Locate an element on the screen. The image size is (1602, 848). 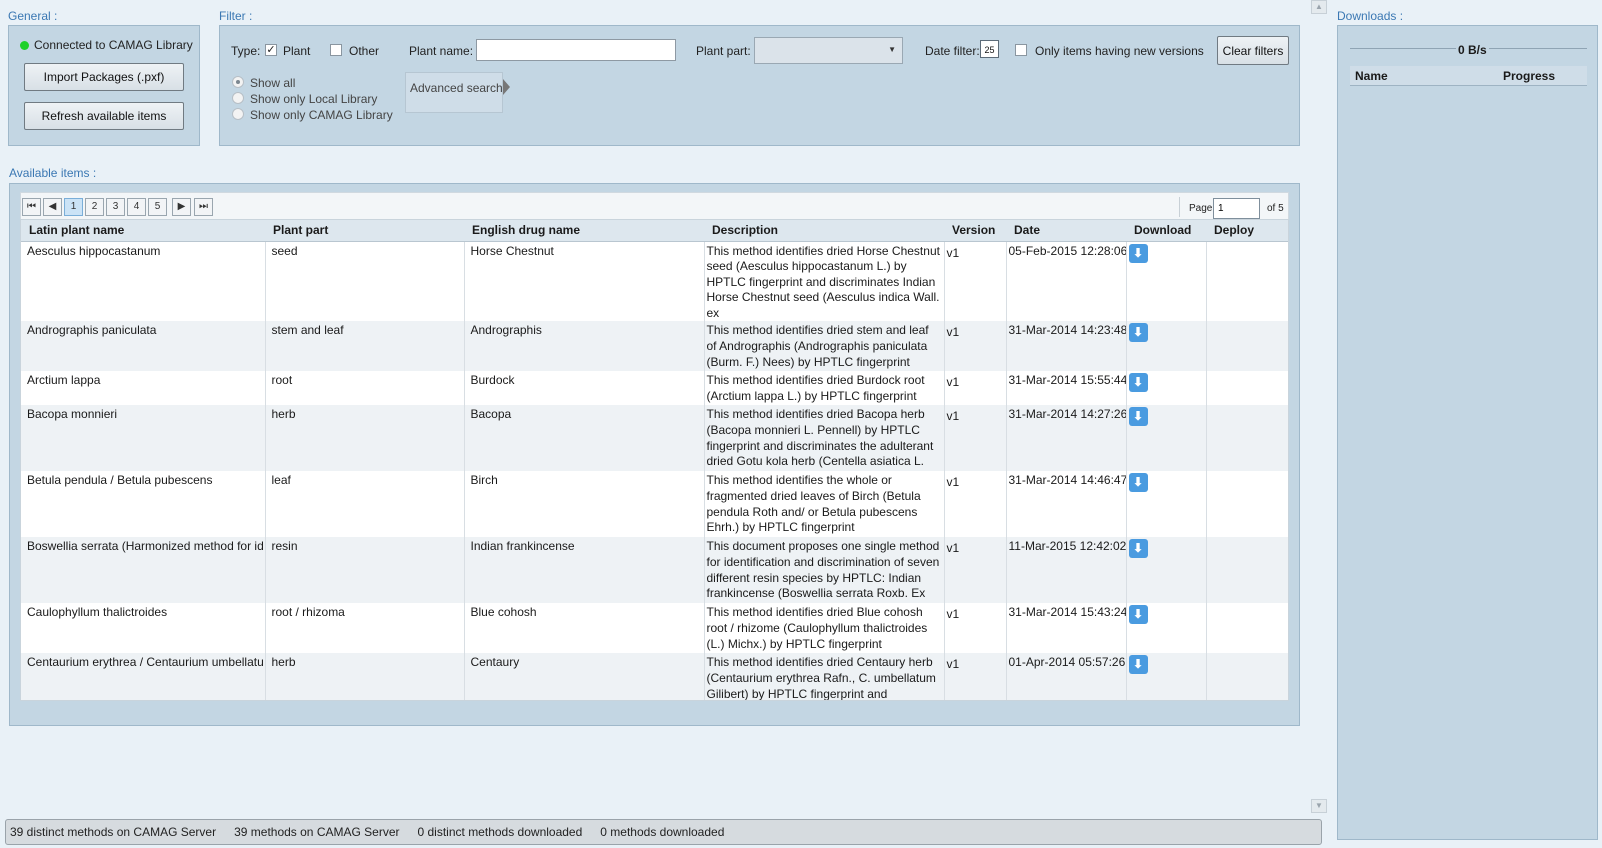
col-date: Date is located at coordinates (1066, 231).